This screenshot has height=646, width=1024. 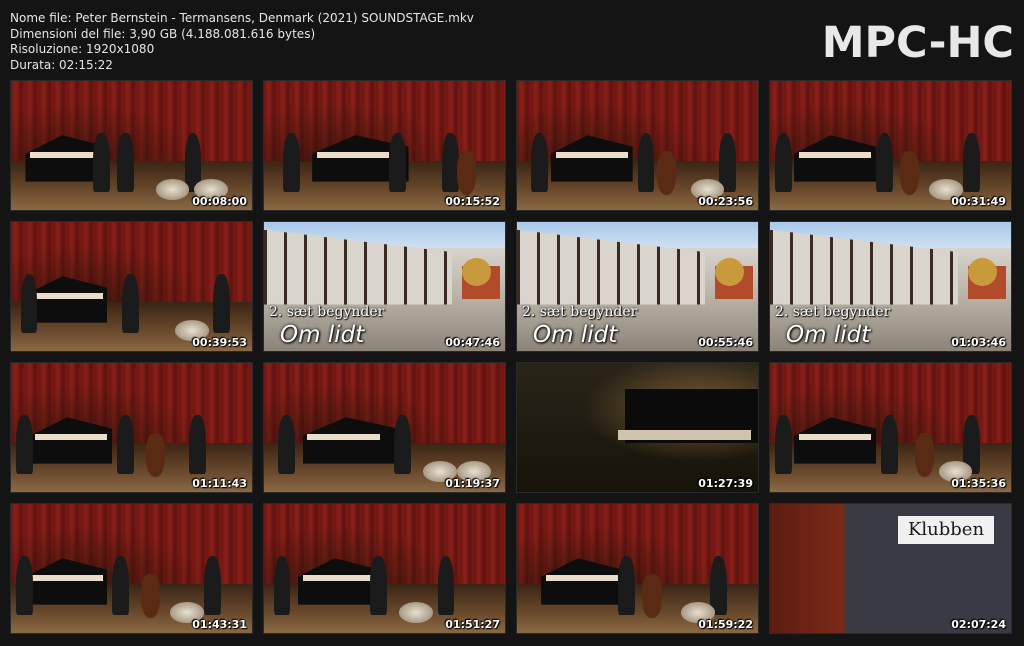 What do you see at coordinates (917, 43) in the screenshot?
I see `app-logo: MPC-HC` at bounding box center [917, 43].